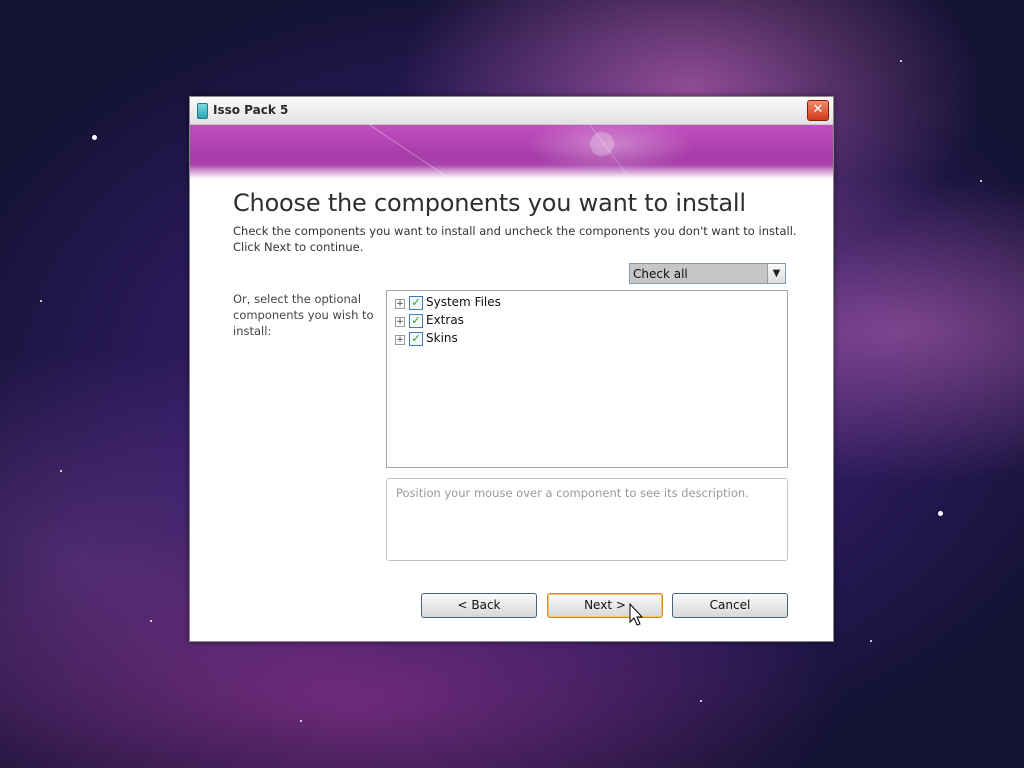 The width and height of the screenshot is (1024, 768). I want to click on tree-item-label: Skins, so click(442, 338).